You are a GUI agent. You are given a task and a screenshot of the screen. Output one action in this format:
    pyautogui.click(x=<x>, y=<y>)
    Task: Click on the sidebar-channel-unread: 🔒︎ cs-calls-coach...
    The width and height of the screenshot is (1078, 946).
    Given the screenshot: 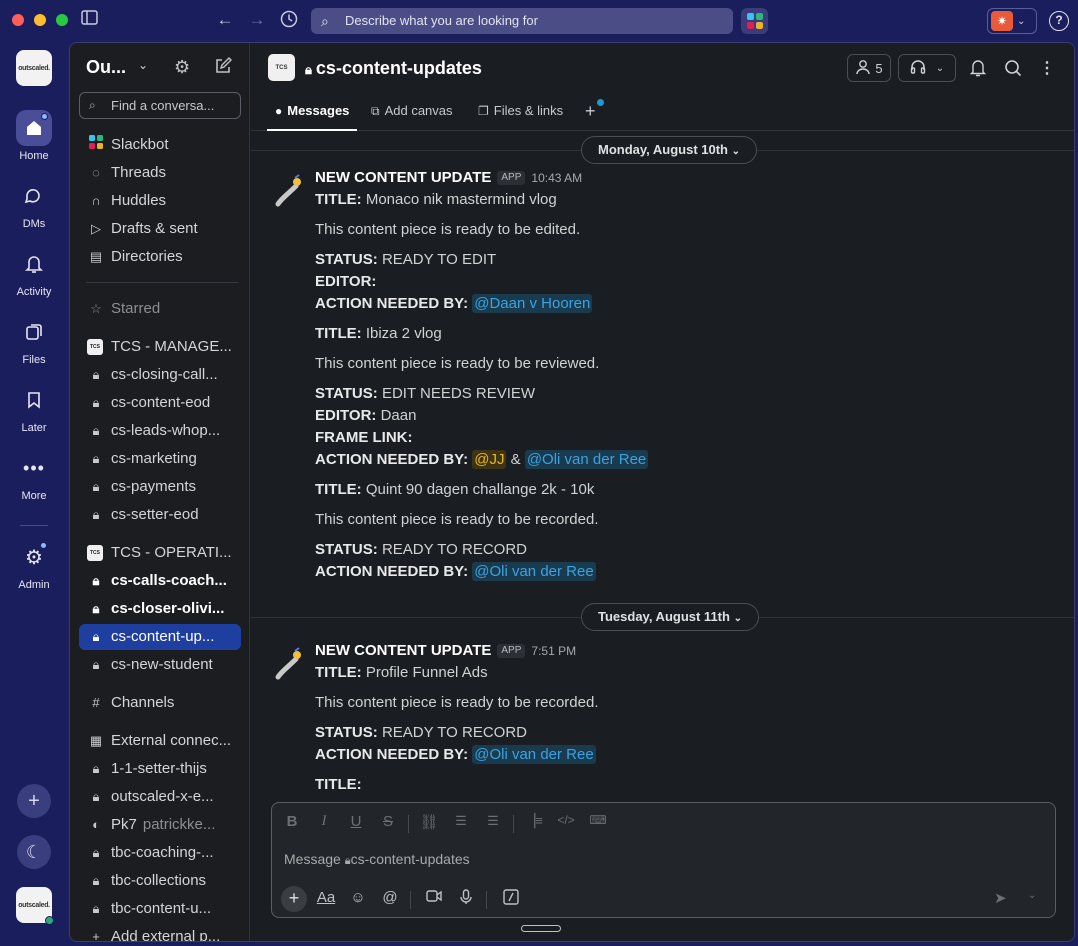 What is the action you would take?
    pyautogui.click(x=160, y=581)
    